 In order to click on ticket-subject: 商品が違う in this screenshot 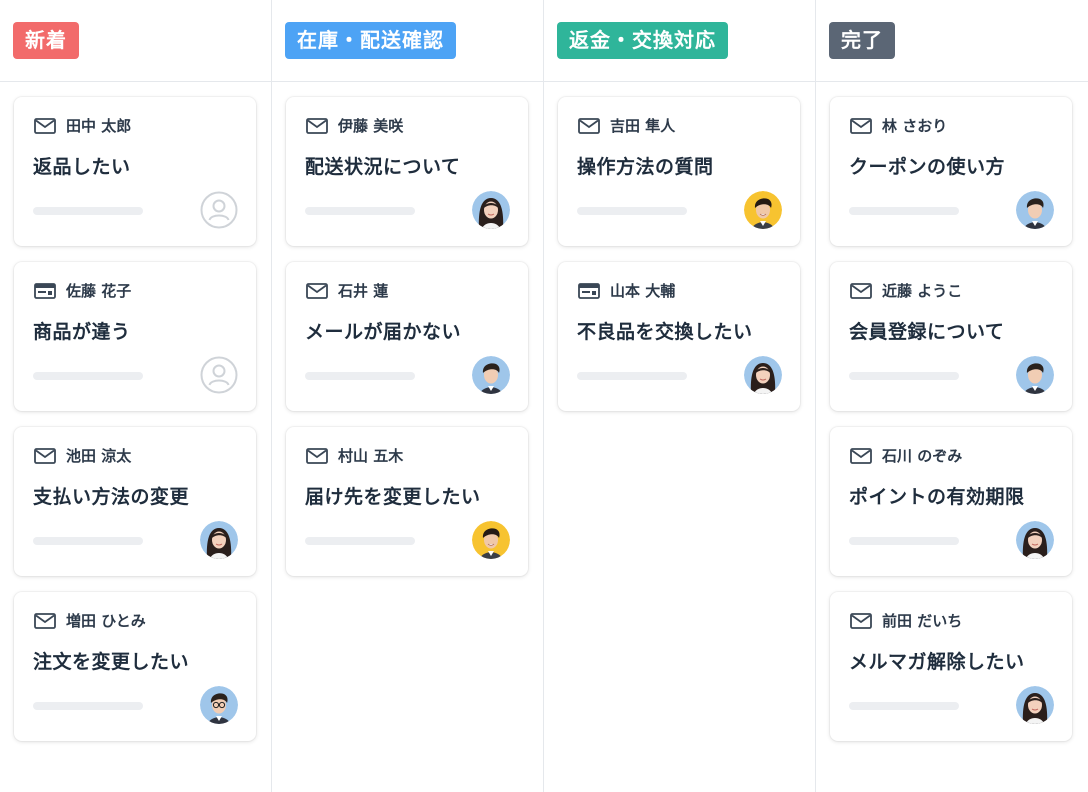, I will do `click(82, 332)`.